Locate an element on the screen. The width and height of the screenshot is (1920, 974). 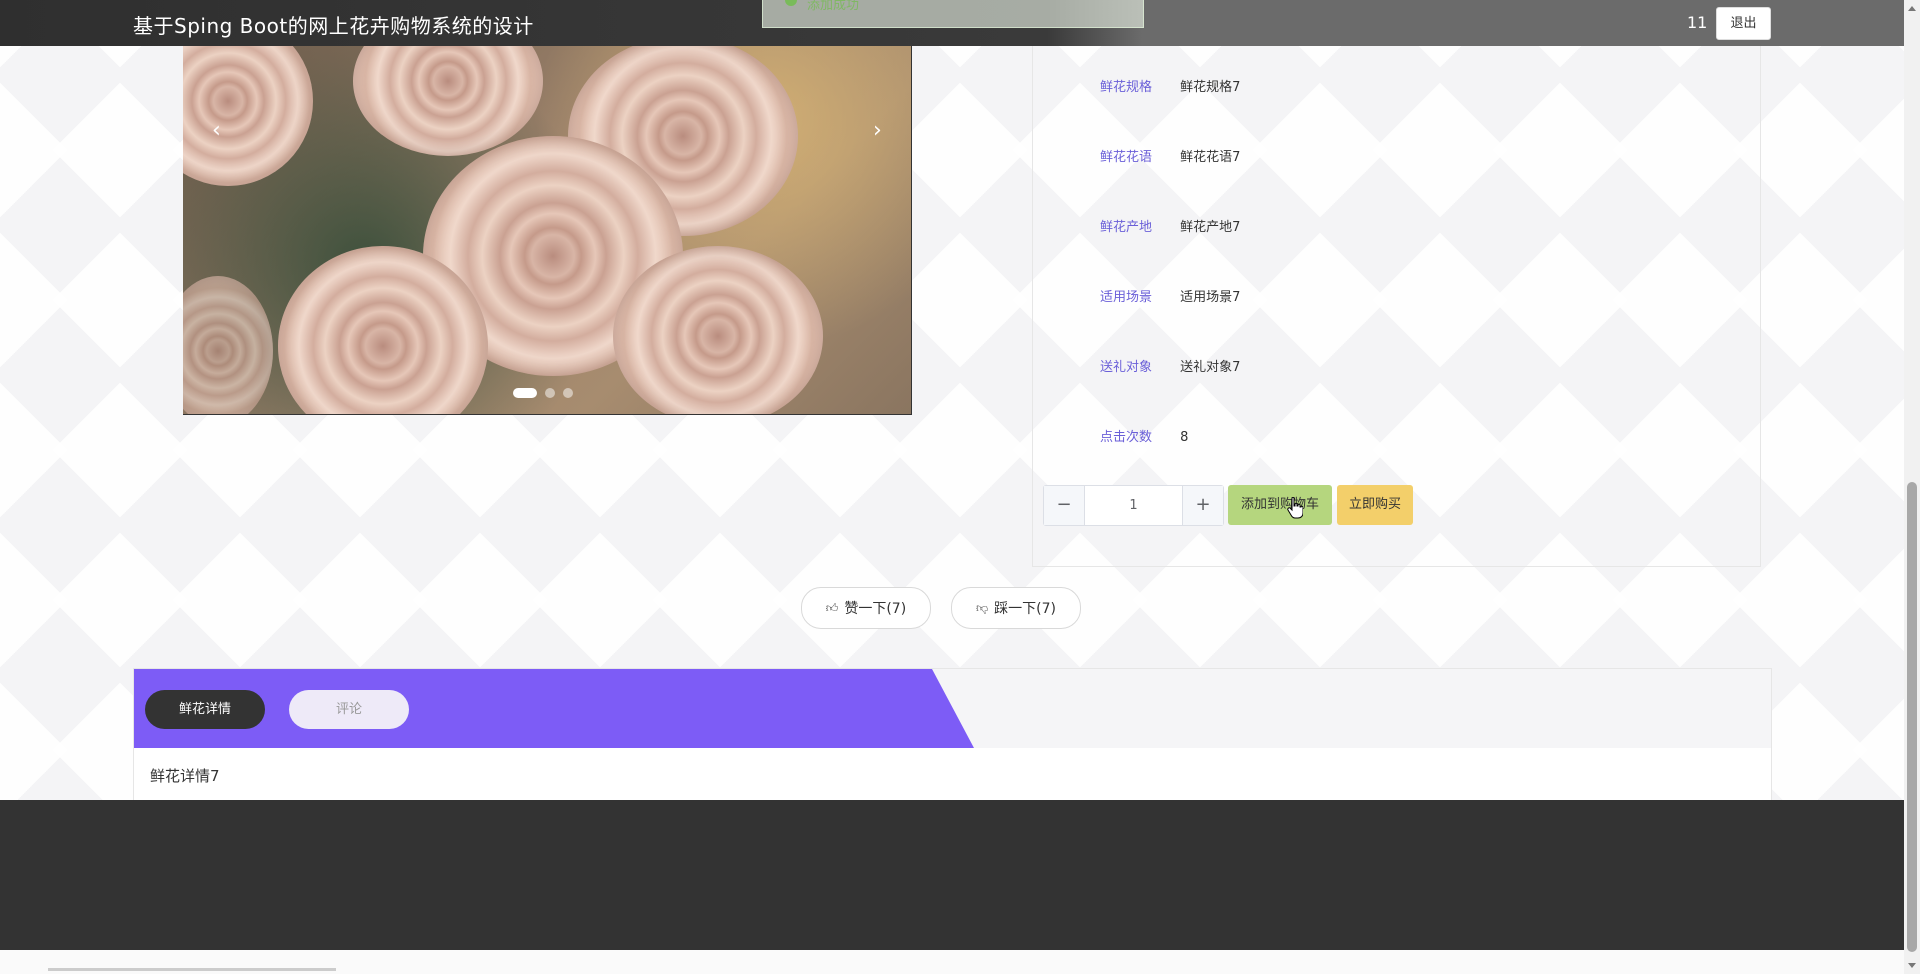
site-title: 基于Sping Boot的网上花卉购物系统的设计 is located at coordinates (333, 26).